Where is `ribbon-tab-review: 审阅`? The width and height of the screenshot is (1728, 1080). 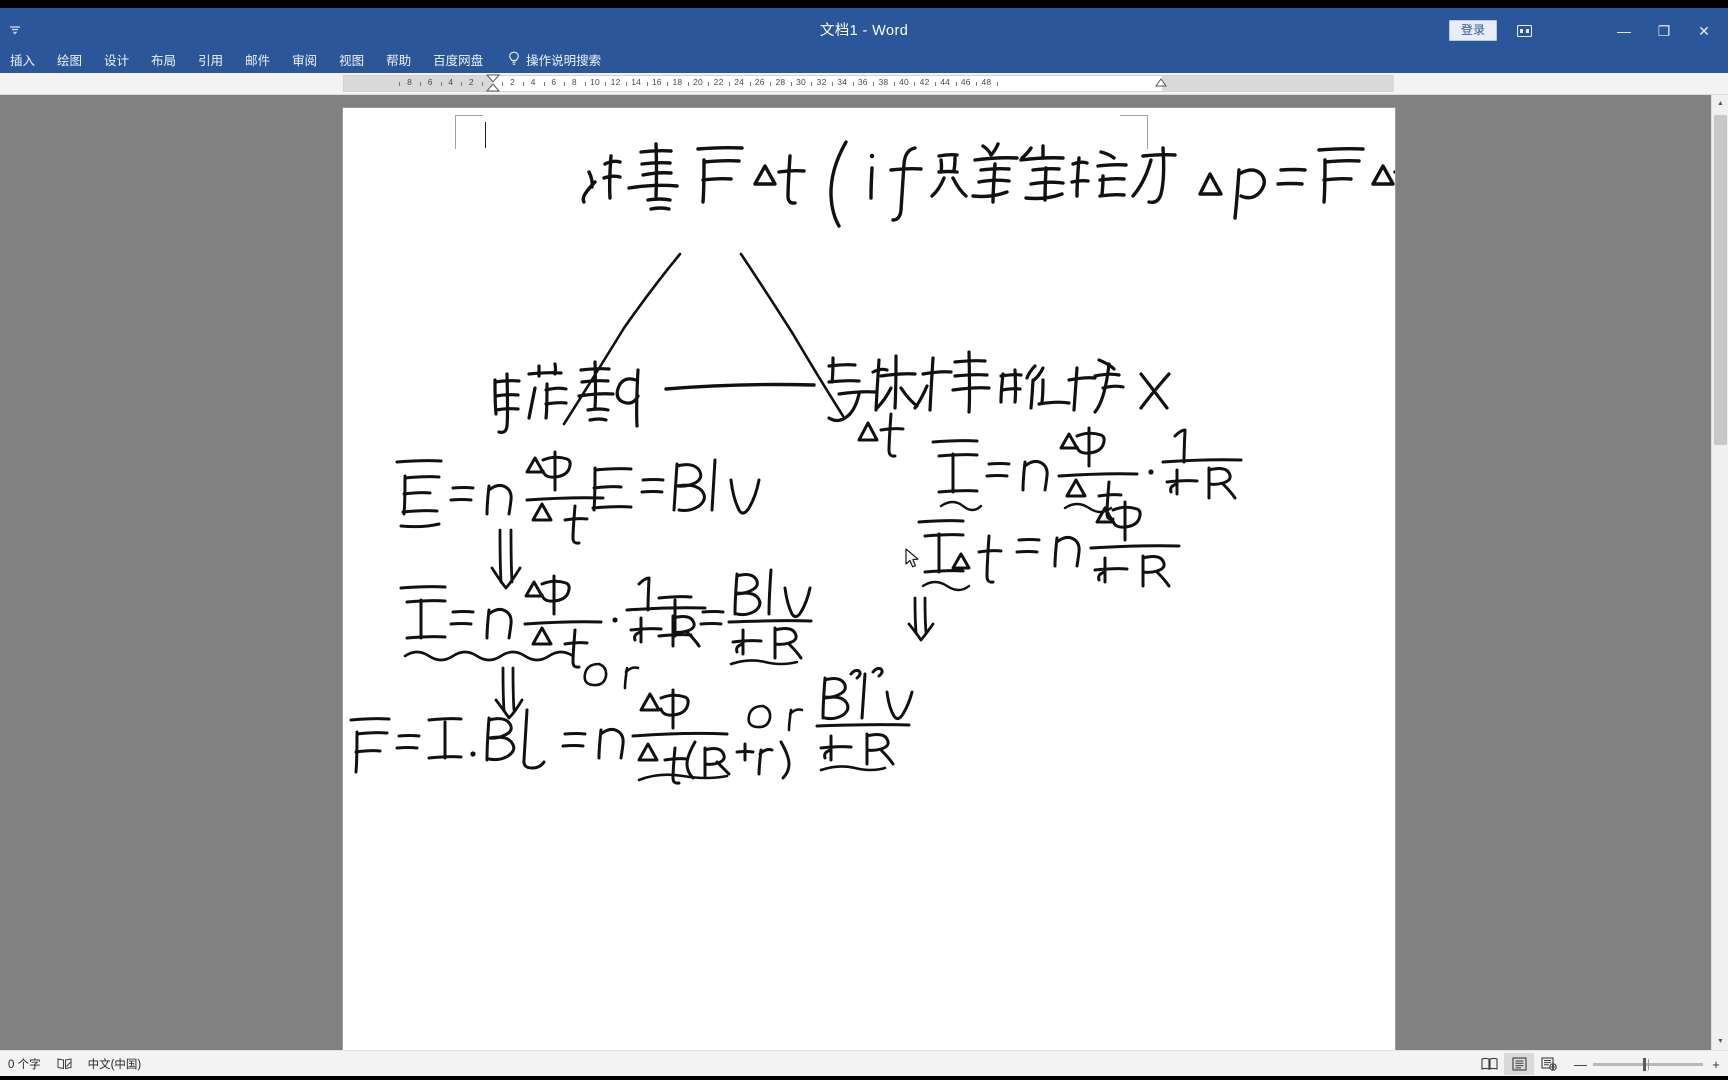 ribbon-tab-review: 审阅 is located at coordinates (304, 59).